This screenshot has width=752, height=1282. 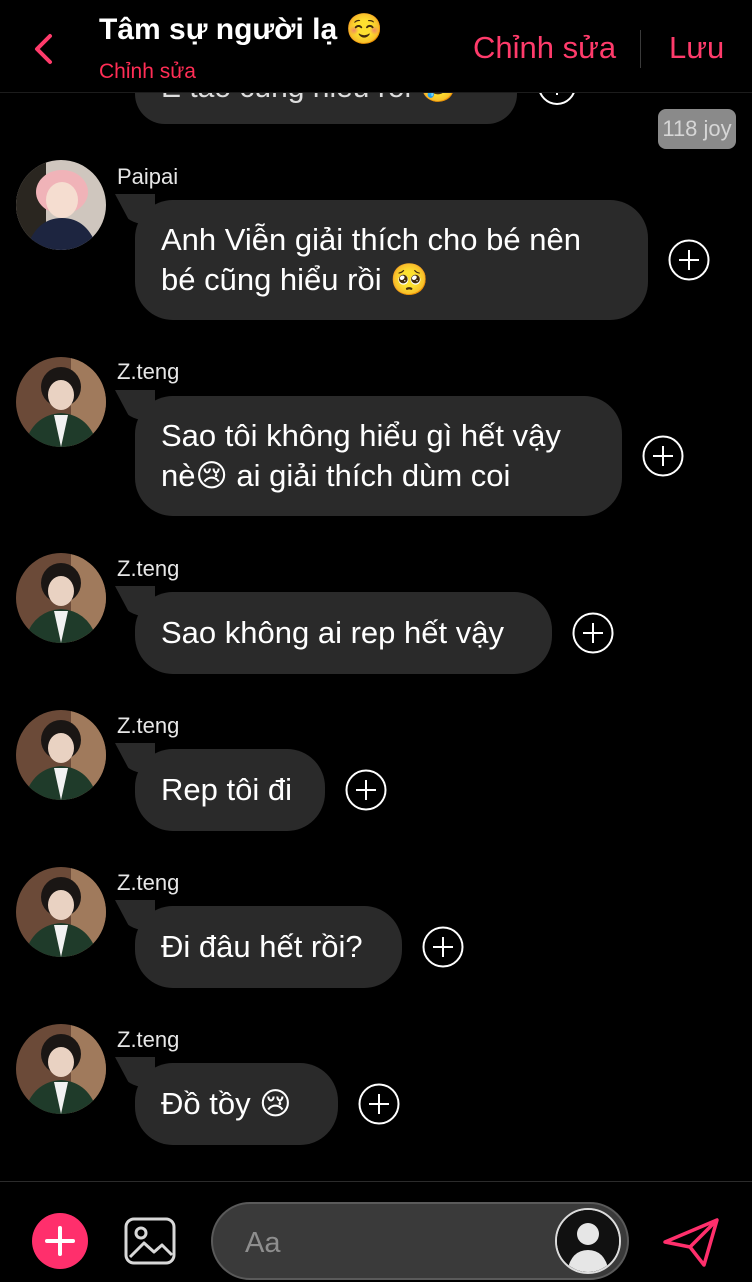 What do you see at coordinates (361, 435) in the screenshot?
I see `message-line: Sao tôi không hiểu gì hết vậy` at bounding box center [361, 435].